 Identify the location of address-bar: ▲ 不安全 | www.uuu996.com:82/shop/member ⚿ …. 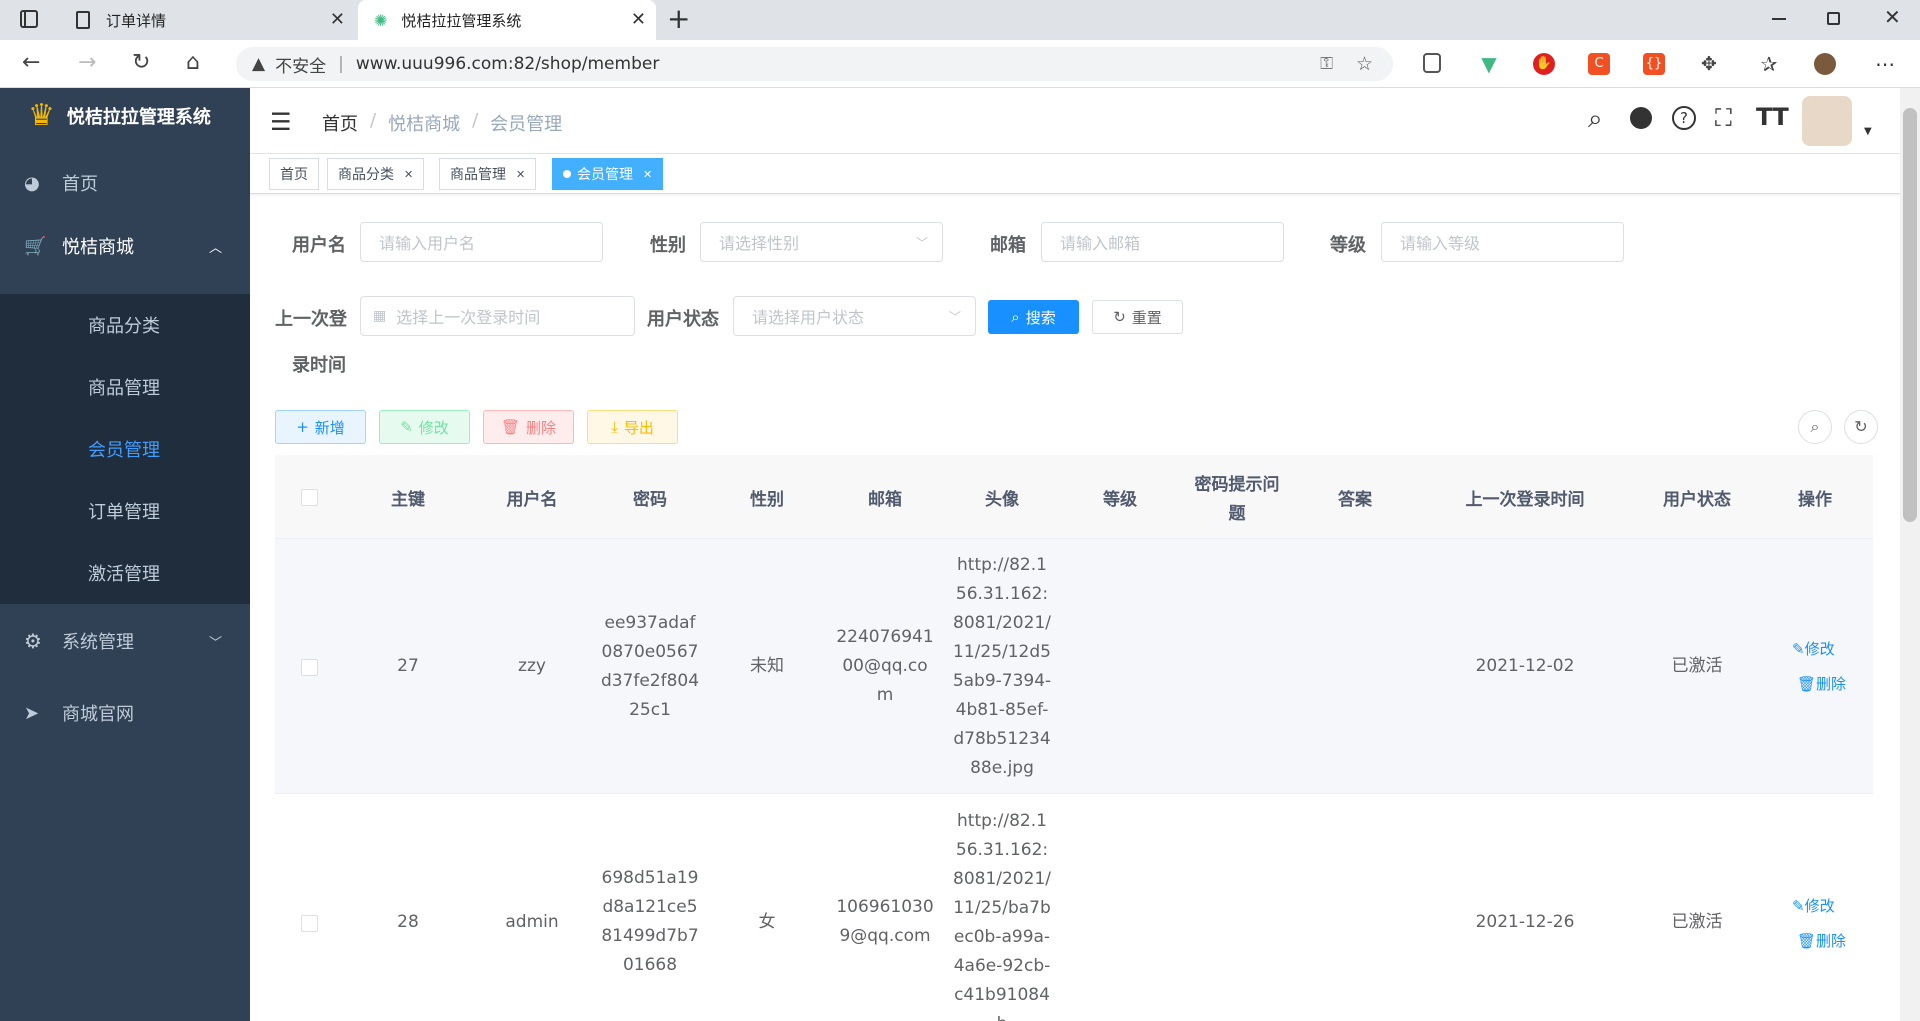
(814, 64).